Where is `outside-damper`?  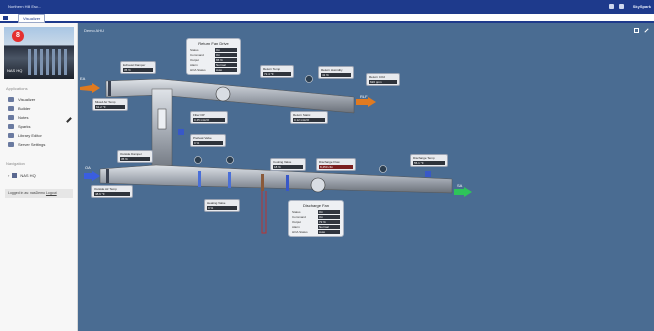
outside-damper is located at coordinates (107, 176).